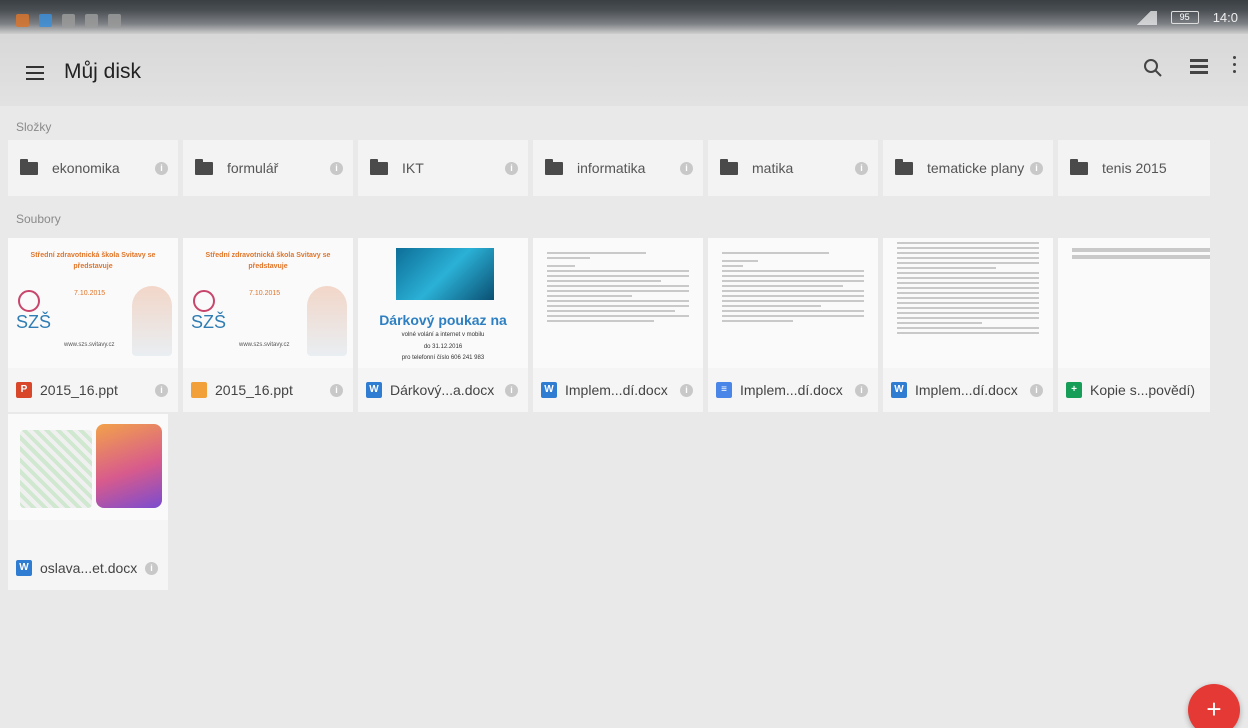 Image resolution: width=1248 pixels, height=728 pixels. Describe the element at coordinates (103, 71) in the screenshot. I see `page-title: Můj disk` at that location.